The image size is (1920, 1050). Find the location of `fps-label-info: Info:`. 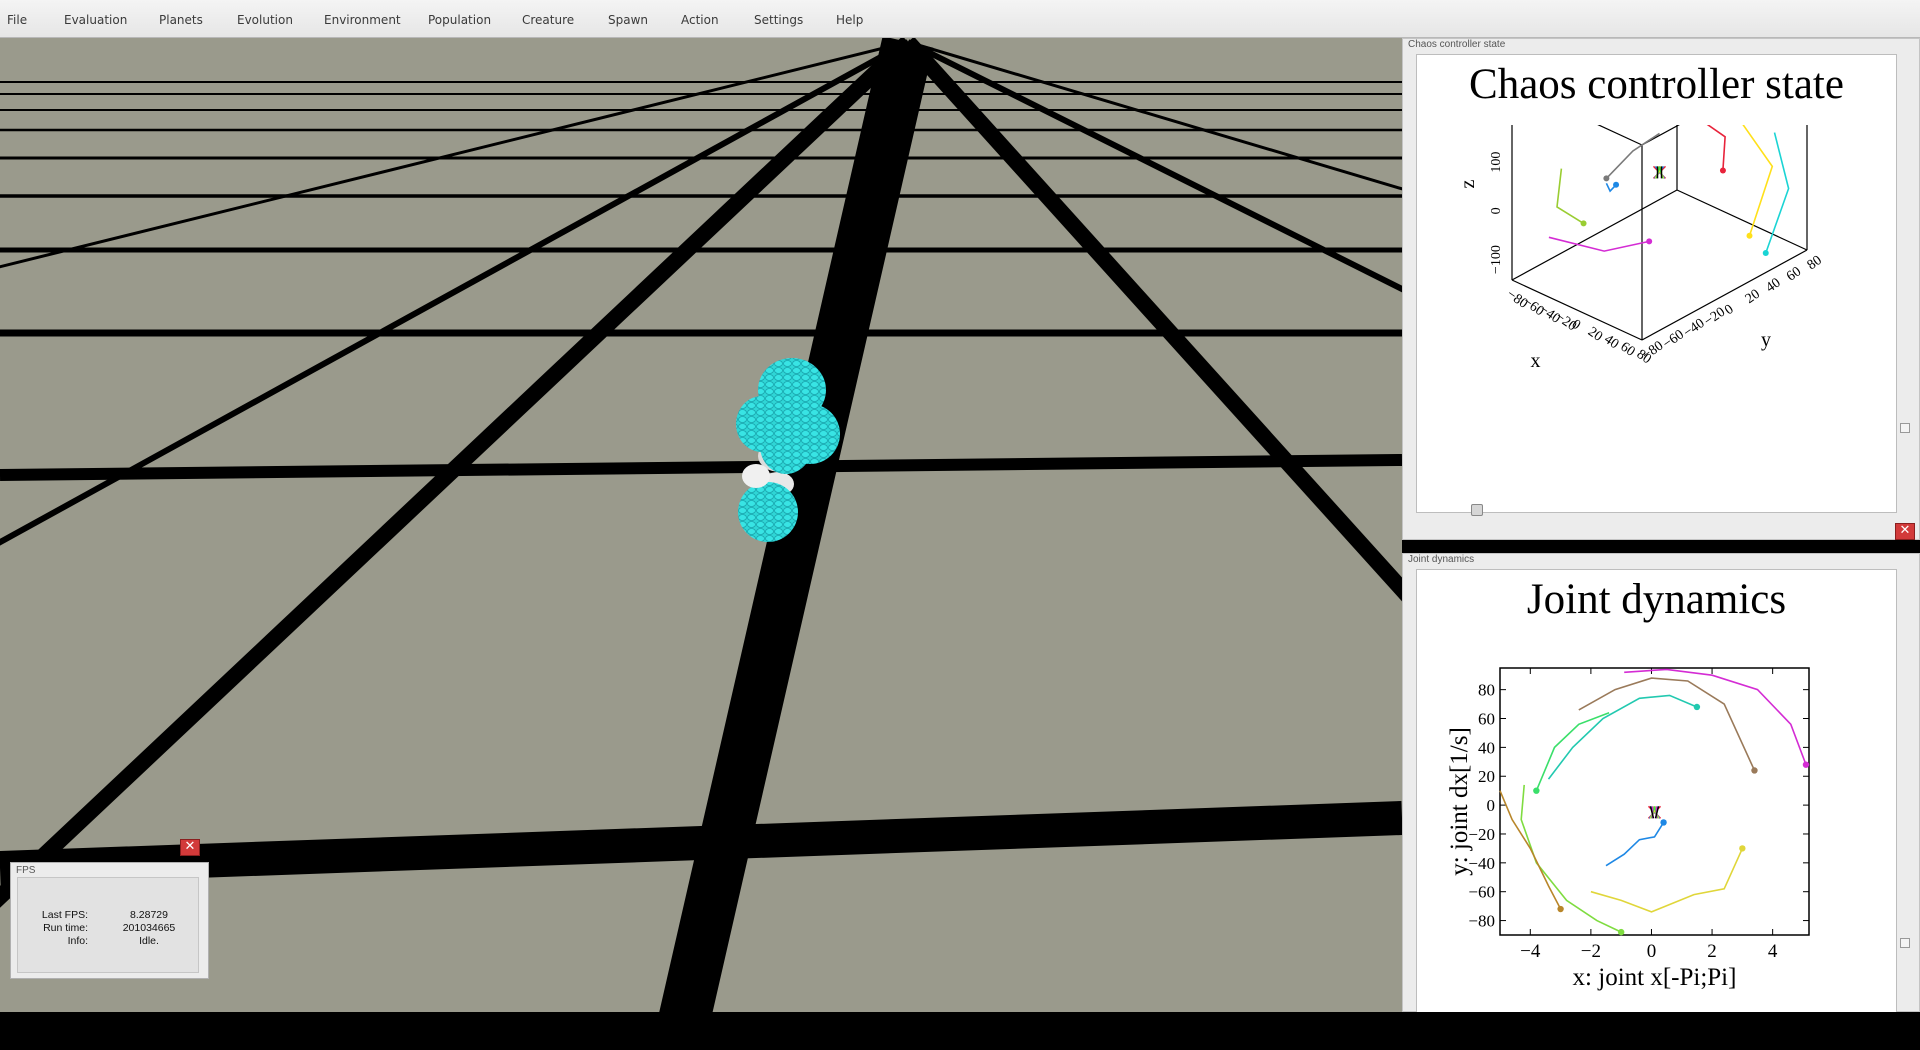

fps-label-info: Info: is located at coordinates (77, 941).